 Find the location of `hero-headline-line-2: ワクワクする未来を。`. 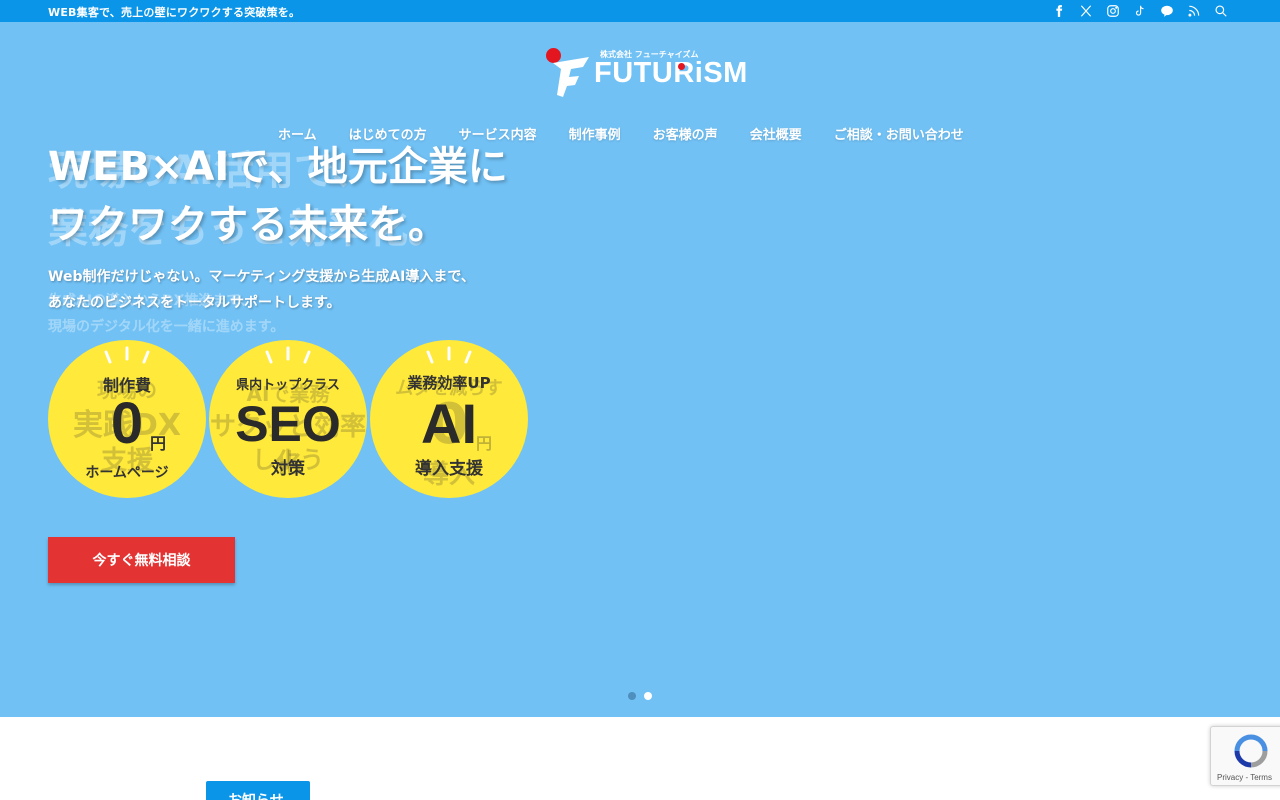

hero-headline-line-2: ワクワクする未来を。 is located at coordinates (248, 225).